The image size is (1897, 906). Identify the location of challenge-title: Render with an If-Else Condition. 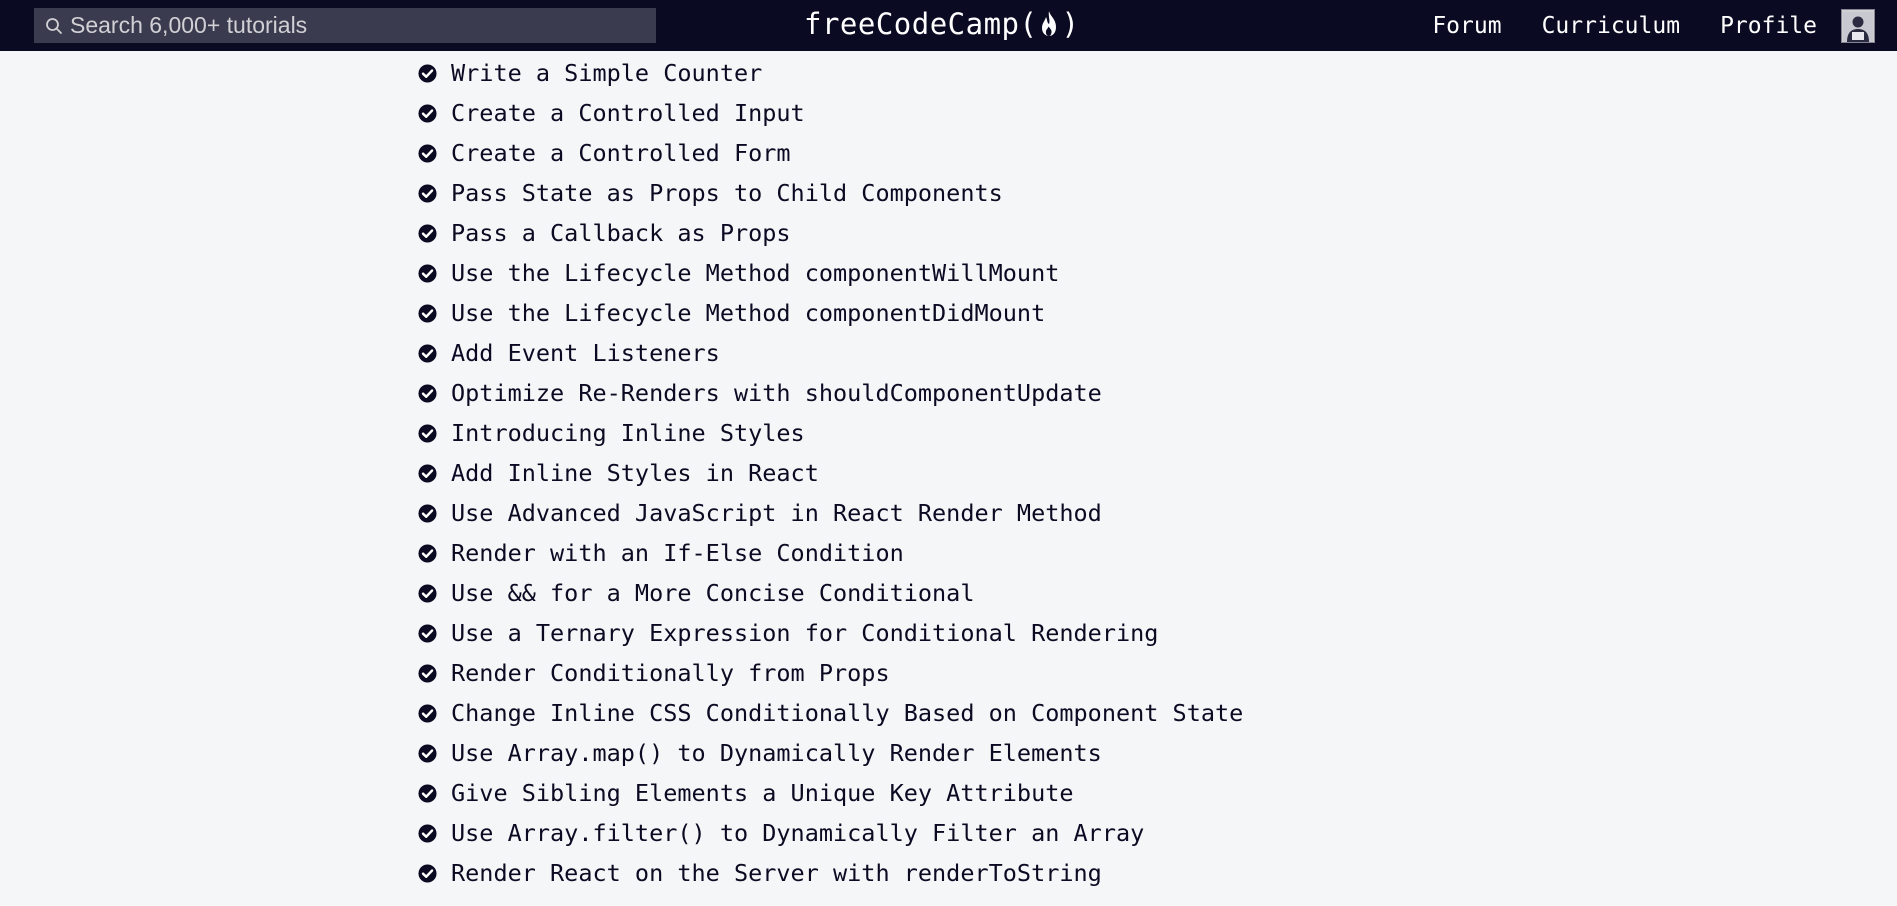
(677, 553).